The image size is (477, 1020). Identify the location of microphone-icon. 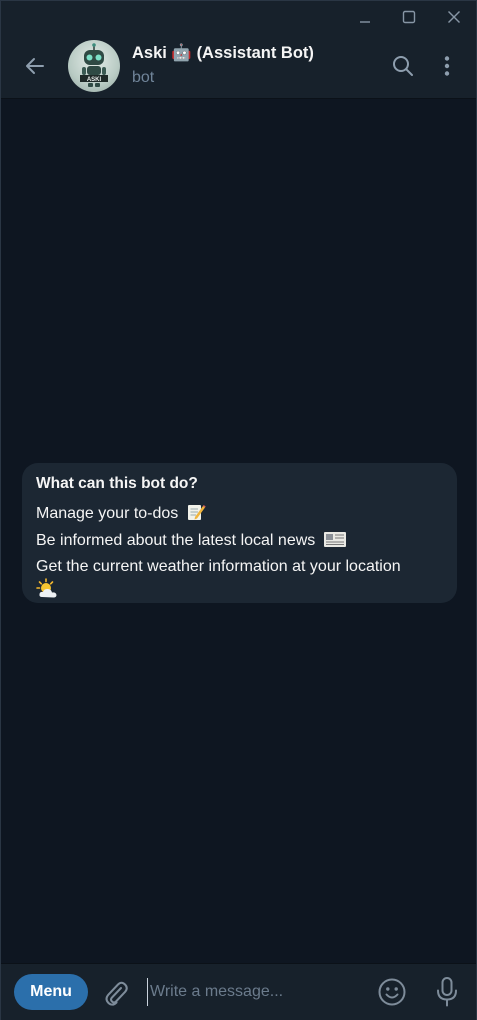
(447, 992).